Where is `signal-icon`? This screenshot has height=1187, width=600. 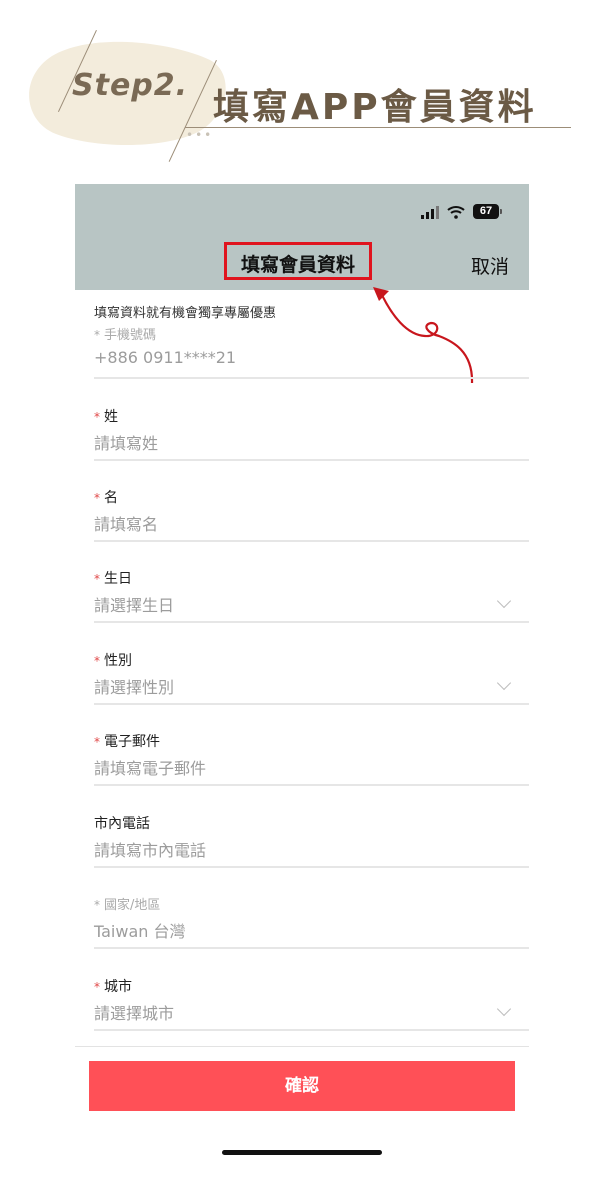
signal-icon is located at coordinates (430, 212).